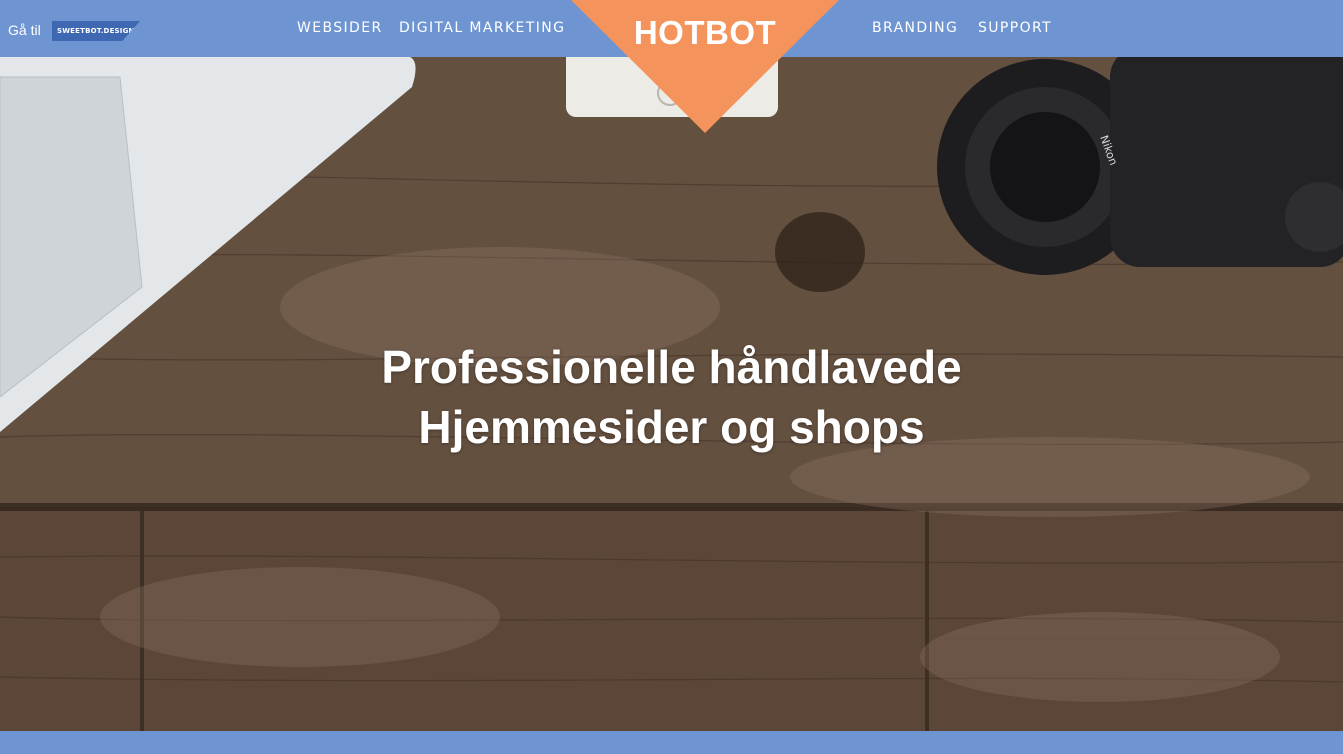 This screenshot has height=754, width=1343. I want to click on hero-title-line-2: Hjemmesider og shops, so click(671, 427).